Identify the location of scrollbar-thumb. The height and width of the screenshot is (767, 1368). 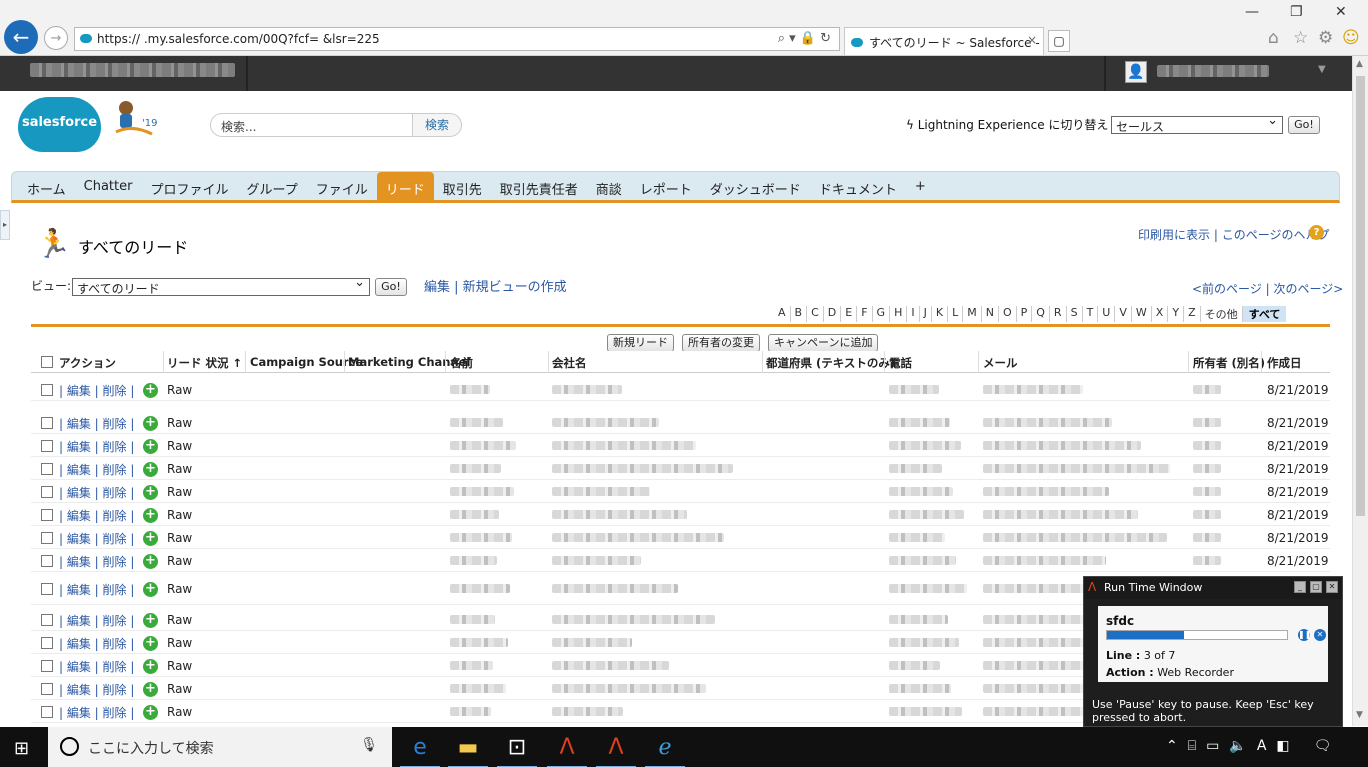
(1360, 296).